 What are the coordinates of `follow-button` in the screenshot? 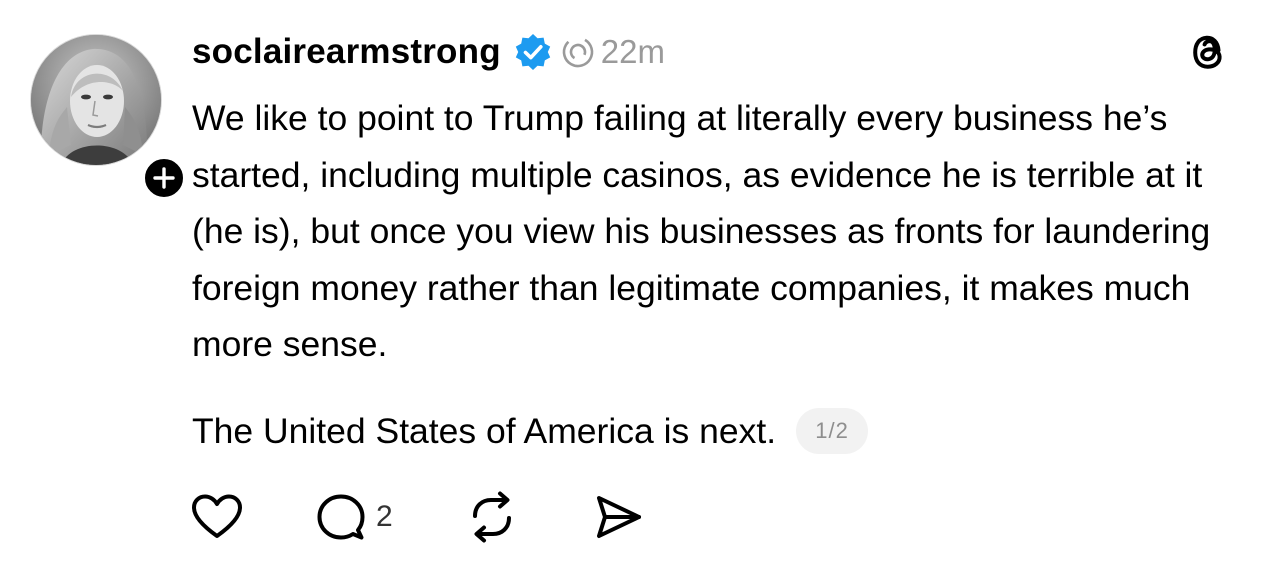 It's located at (164, 178).